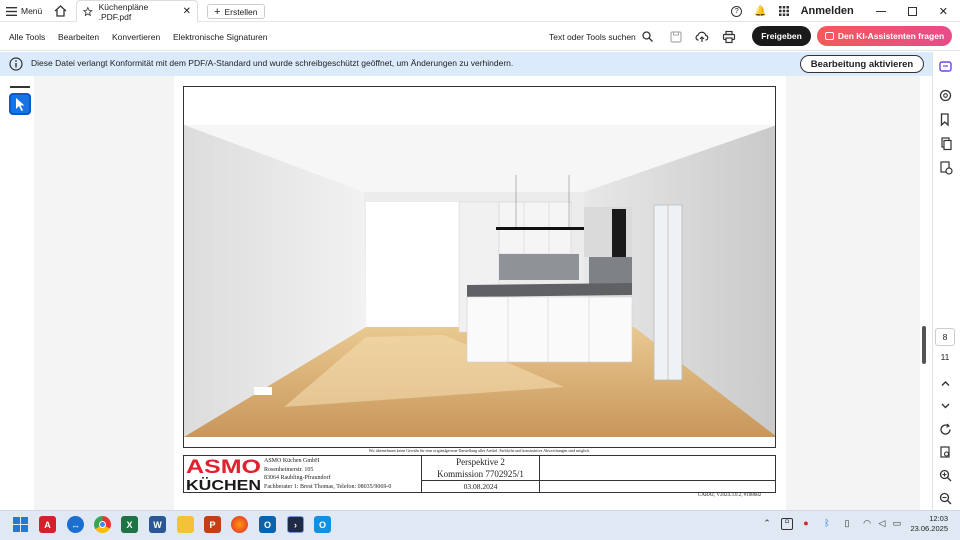  I want to click on company-name: ASMO Küchen GmbH, so click(292, 461).